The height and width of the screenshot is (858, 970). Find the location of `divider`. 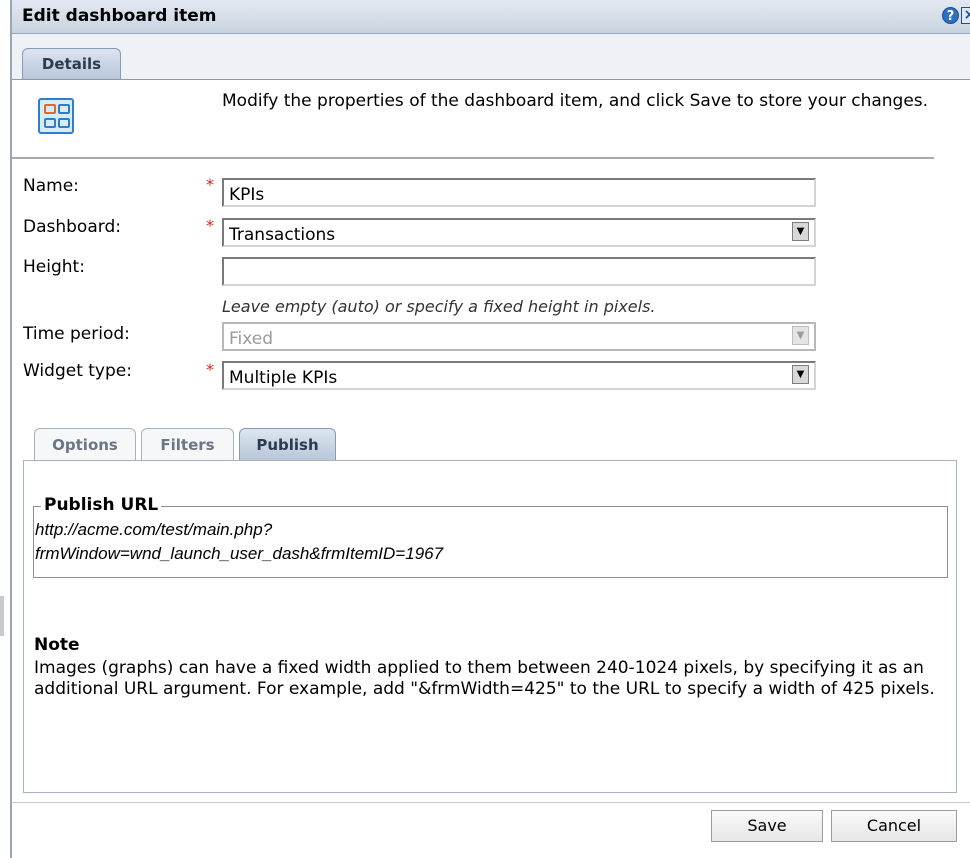

divider is located at coordinates (473, 158).